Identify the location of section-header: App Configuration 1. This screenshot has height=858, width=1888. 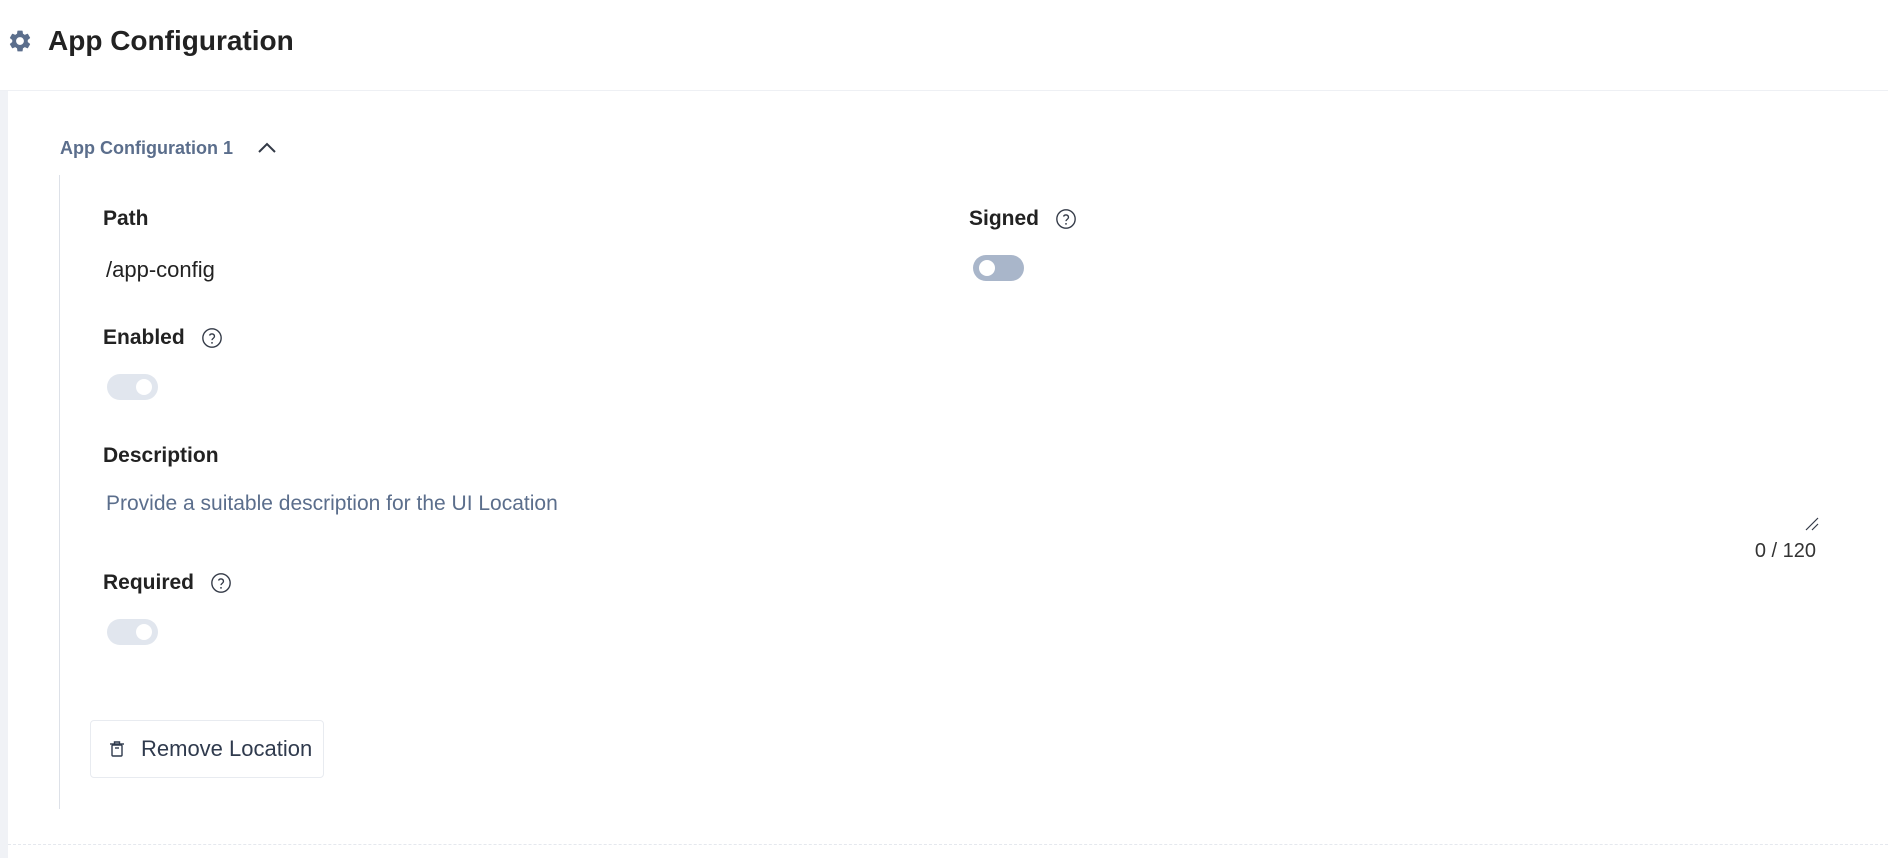
(169, 148).